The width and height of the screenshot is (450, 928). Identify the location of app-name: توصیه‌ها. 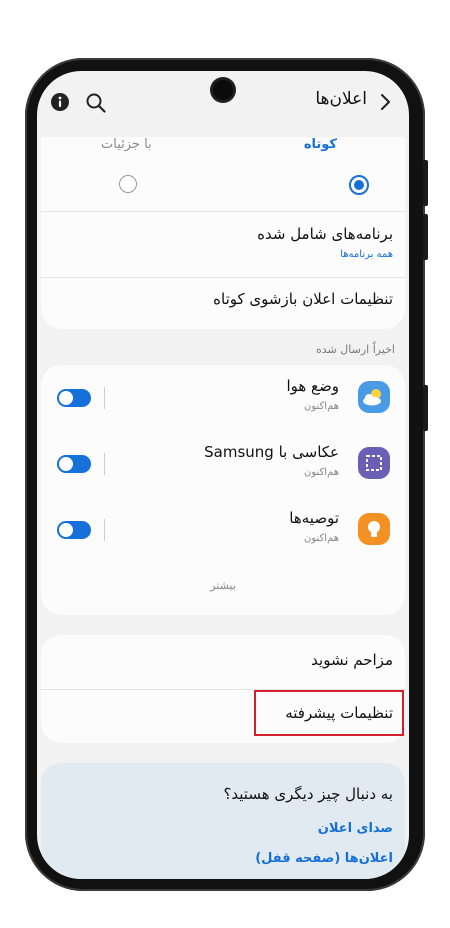
(314, 518).